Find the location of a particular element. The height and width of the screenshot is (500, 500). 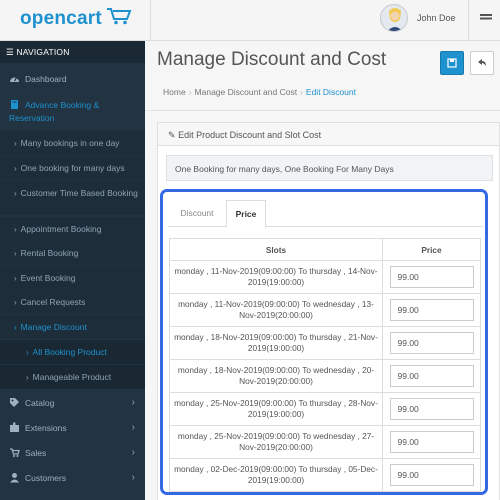

avatar is located at coordinates (394, 18).